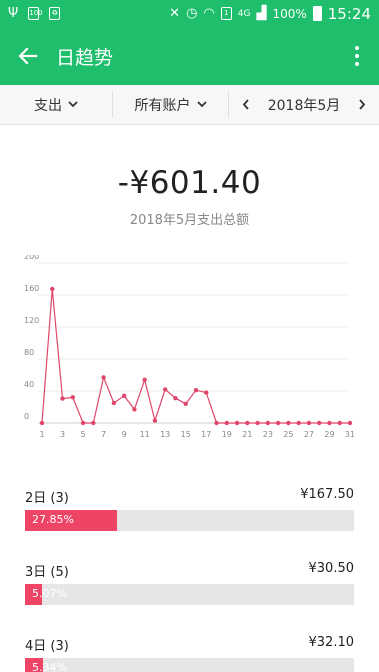  Describe the element at coordinates (48, 105) in the screenshot. I see `type-dropdown-label: 支出` at that location.